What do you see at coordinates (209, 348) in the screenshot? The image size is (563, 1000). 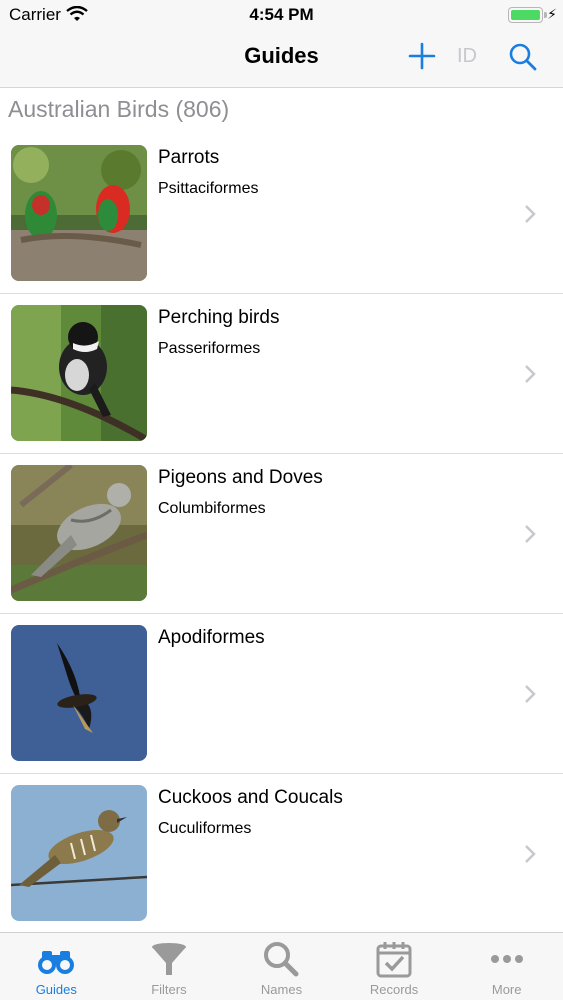 I see `item-subtitle: Passeriformes` at bounding box center [209, 348].